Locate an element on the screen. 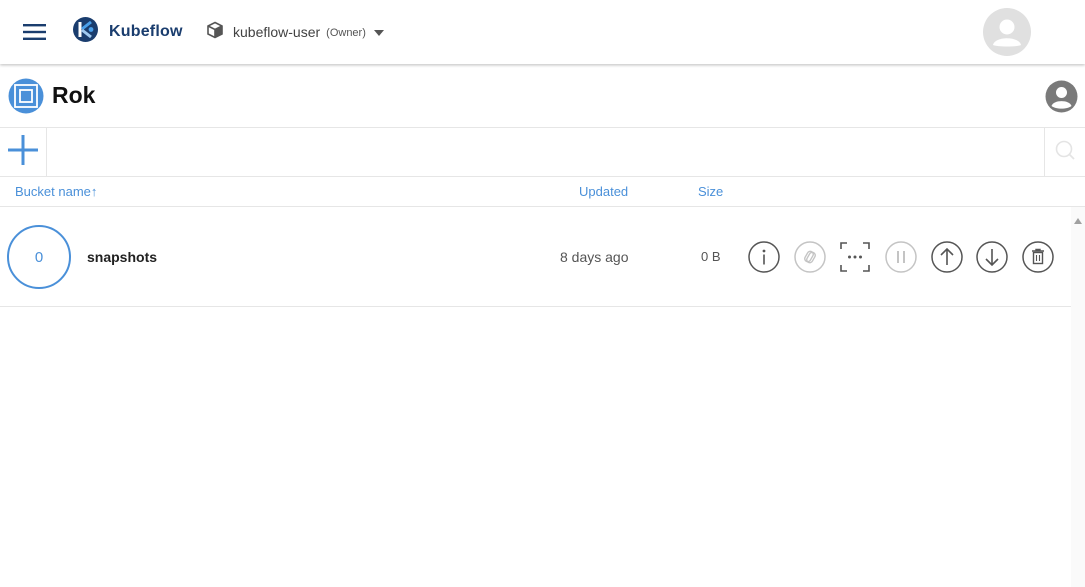  more-button is located at coordinates (855, 257).